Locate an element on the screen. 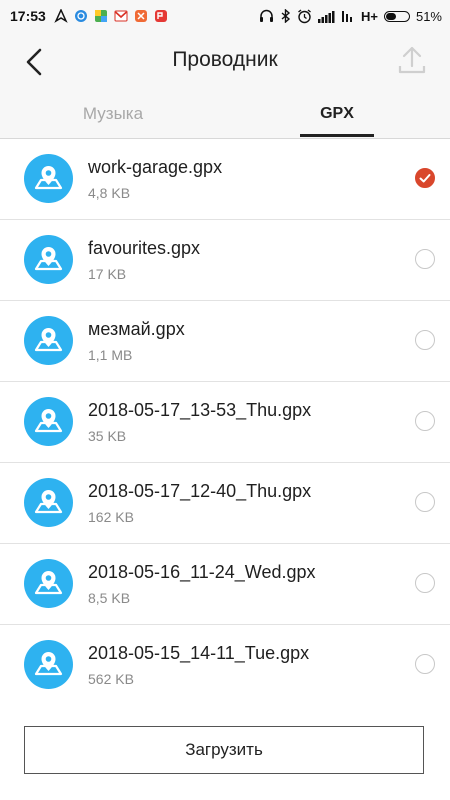 Image resolution: width=450 pixels, height=800 pixels. file-size: 562 KB is located at coordinates (111, 679).